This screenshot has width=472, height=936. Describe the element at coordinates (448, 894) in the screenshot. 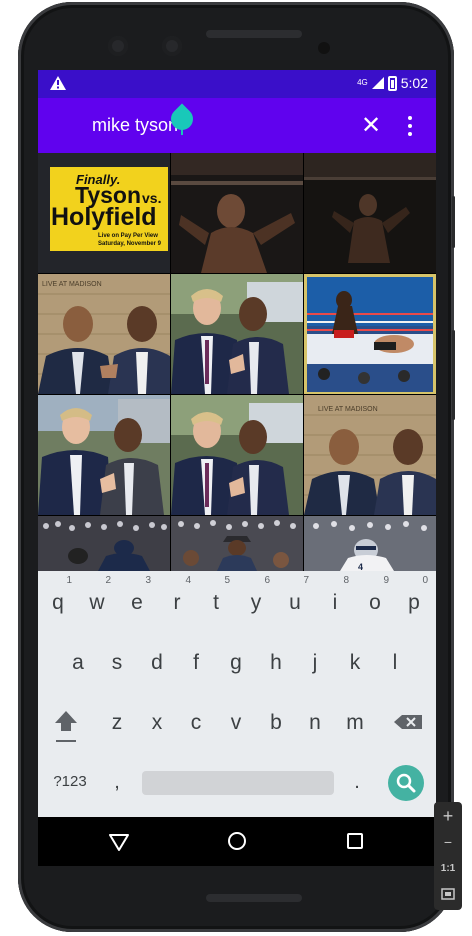

I see `fit-screen-icon` at that location.